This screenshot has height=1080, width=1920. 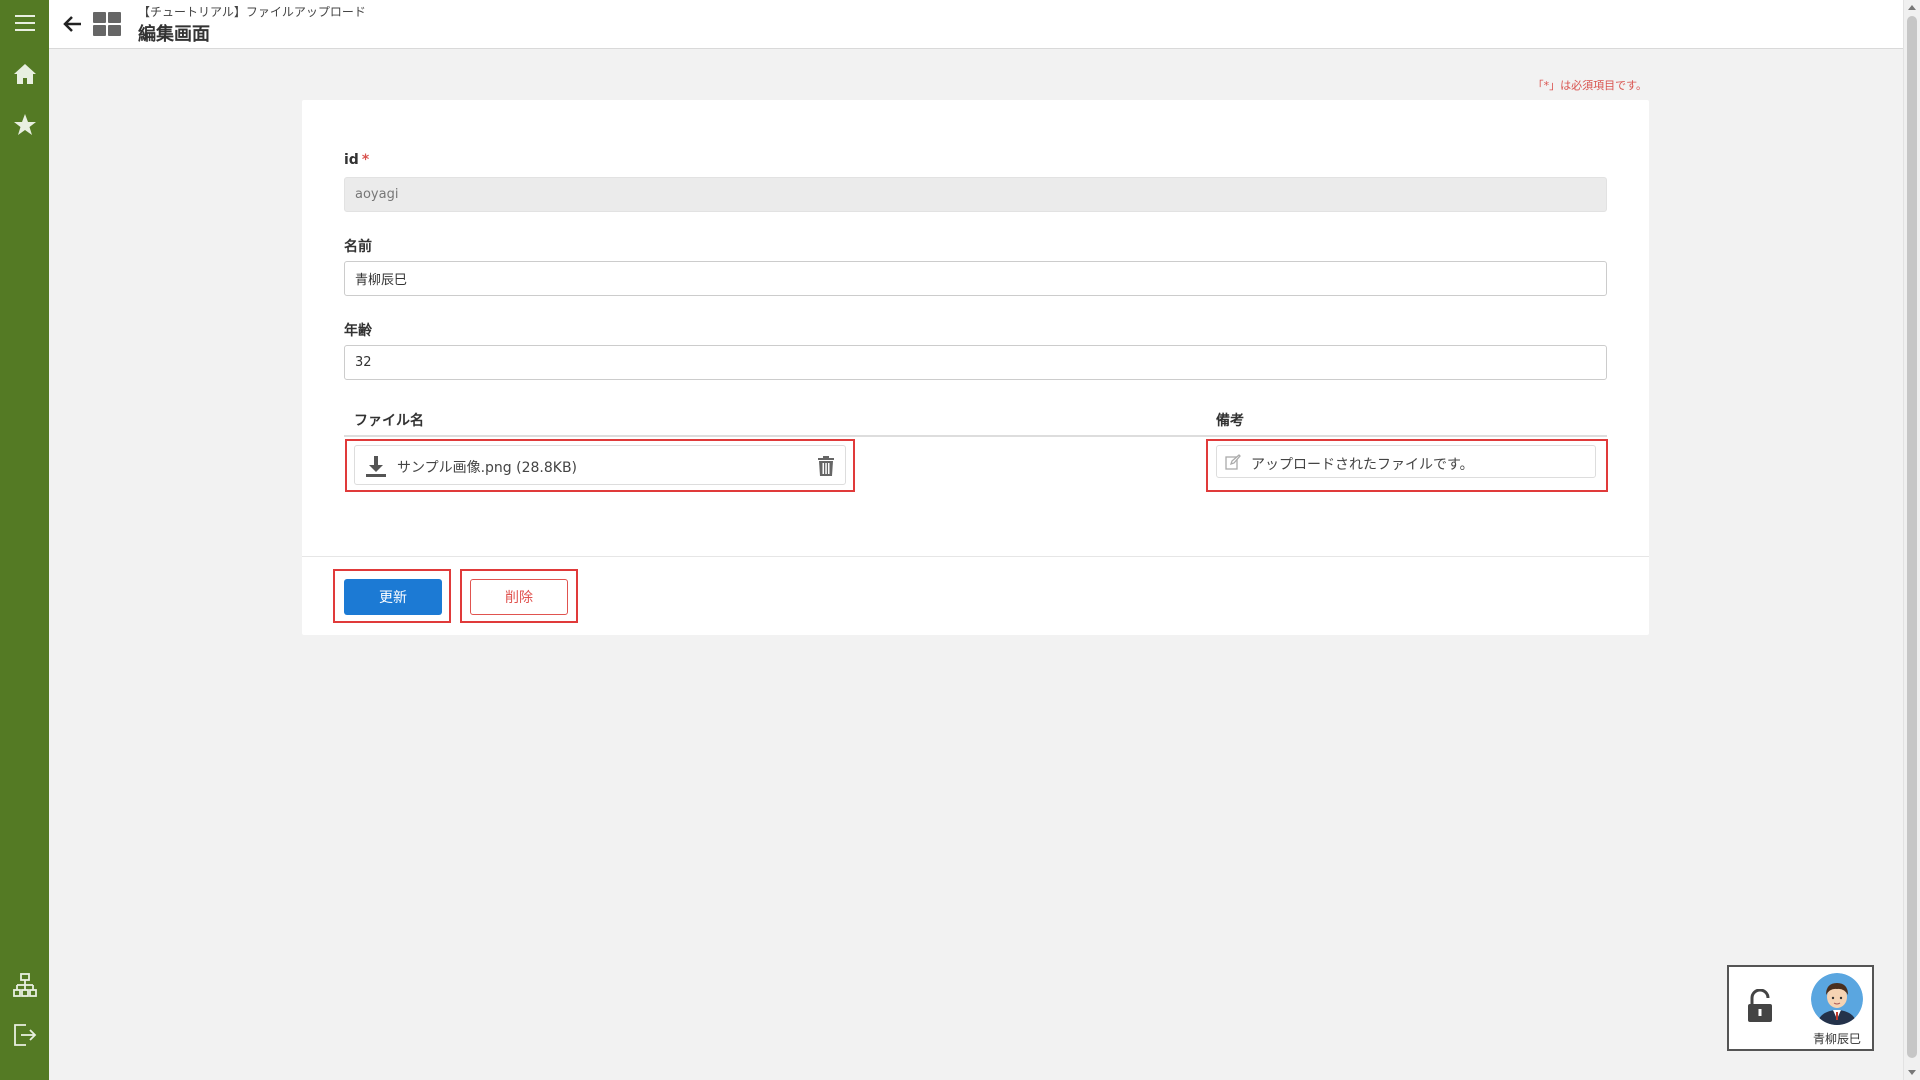 I want to click on column-header-filename: ファイル名, so click(x=389, y=421).